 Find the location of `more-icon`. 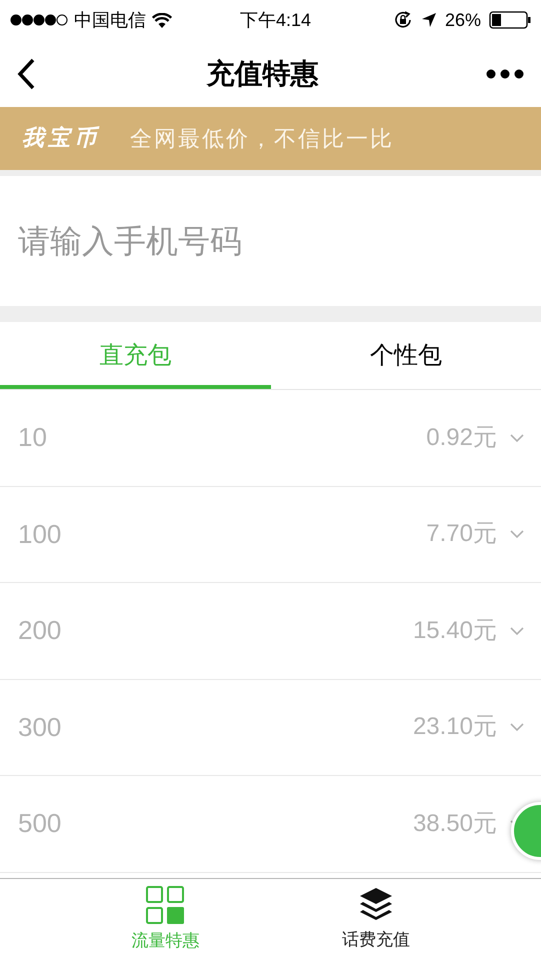

more-icon is located at coordinates (505, 73).